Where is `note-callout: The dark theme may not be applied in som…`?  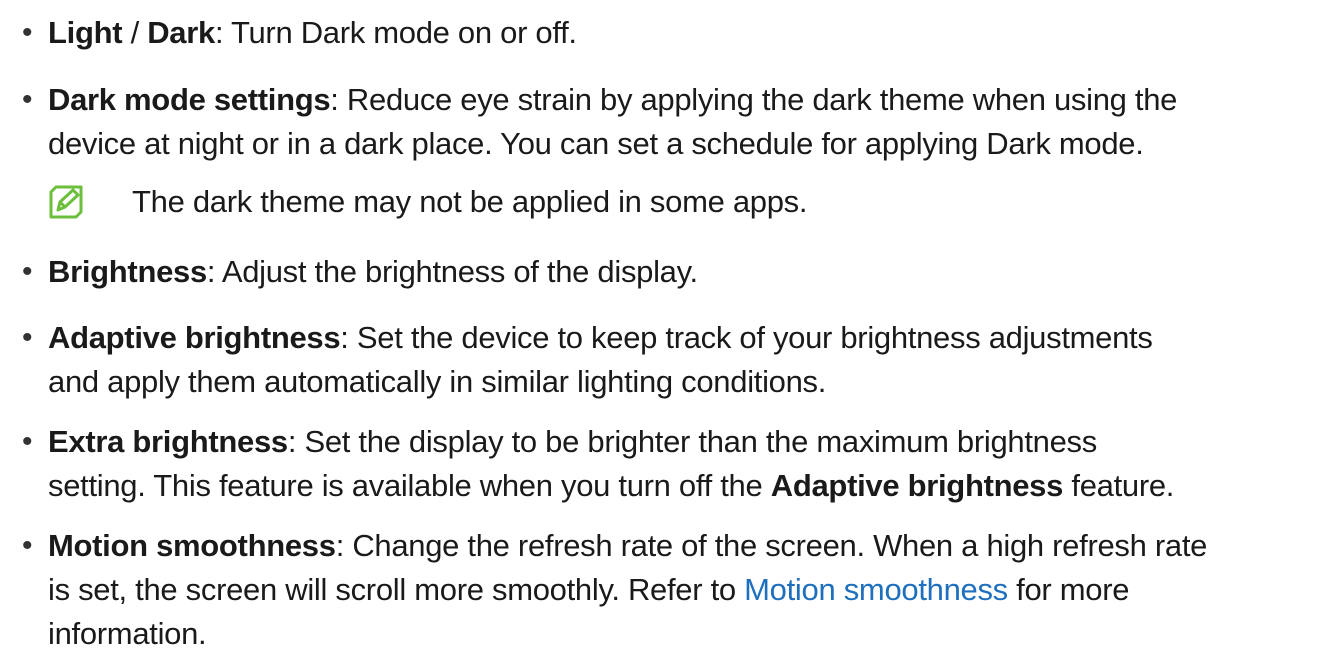 note-callout: The dark theme may not be applied in som… is located at coordinates (691, 202).